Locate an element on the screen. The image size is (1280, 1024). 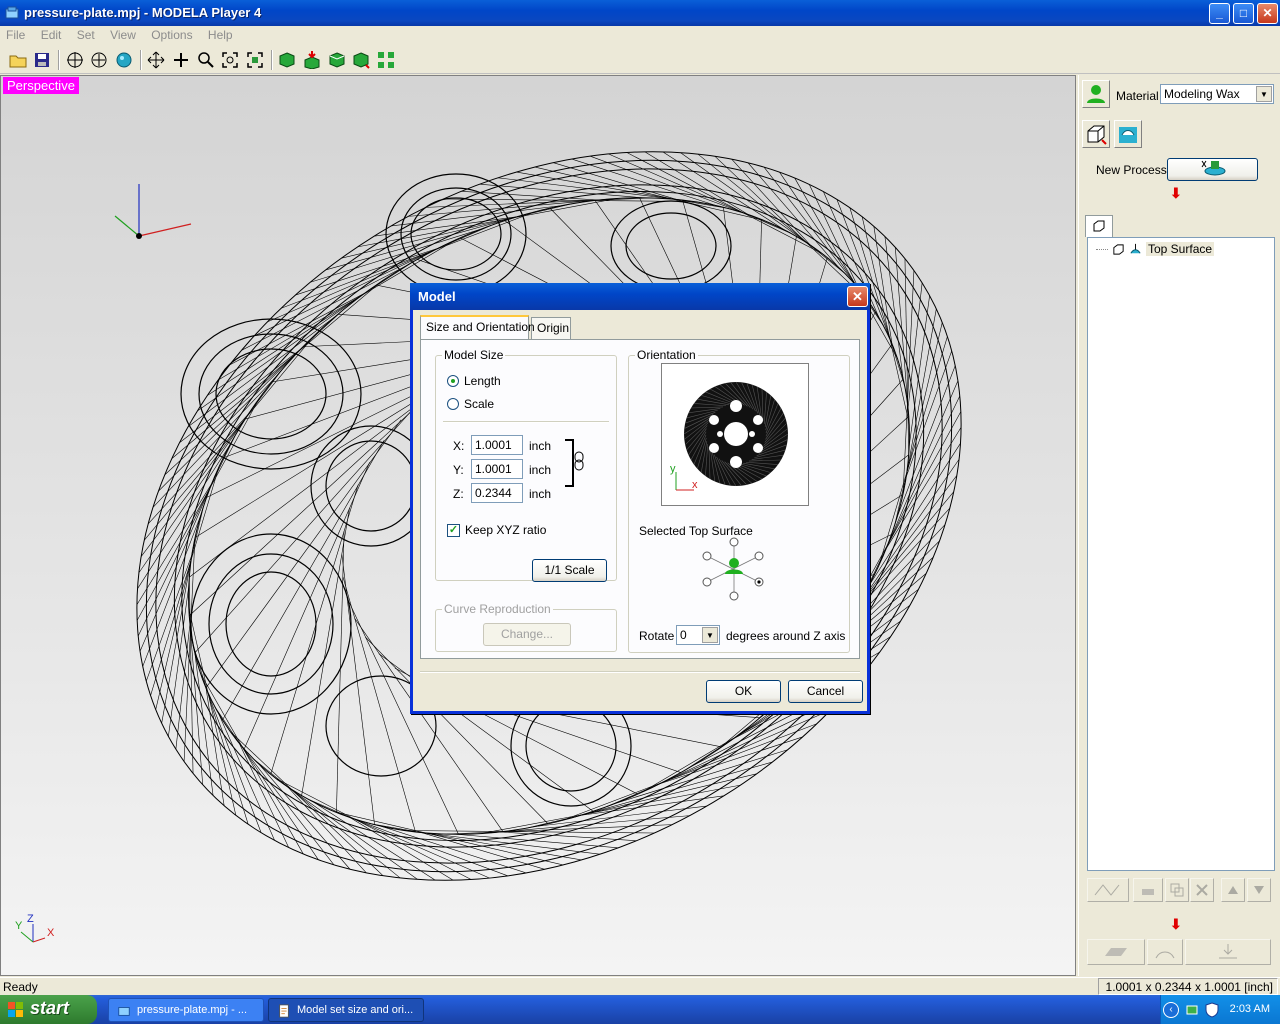
x-unit: inch is located at coordinates (540, 446).